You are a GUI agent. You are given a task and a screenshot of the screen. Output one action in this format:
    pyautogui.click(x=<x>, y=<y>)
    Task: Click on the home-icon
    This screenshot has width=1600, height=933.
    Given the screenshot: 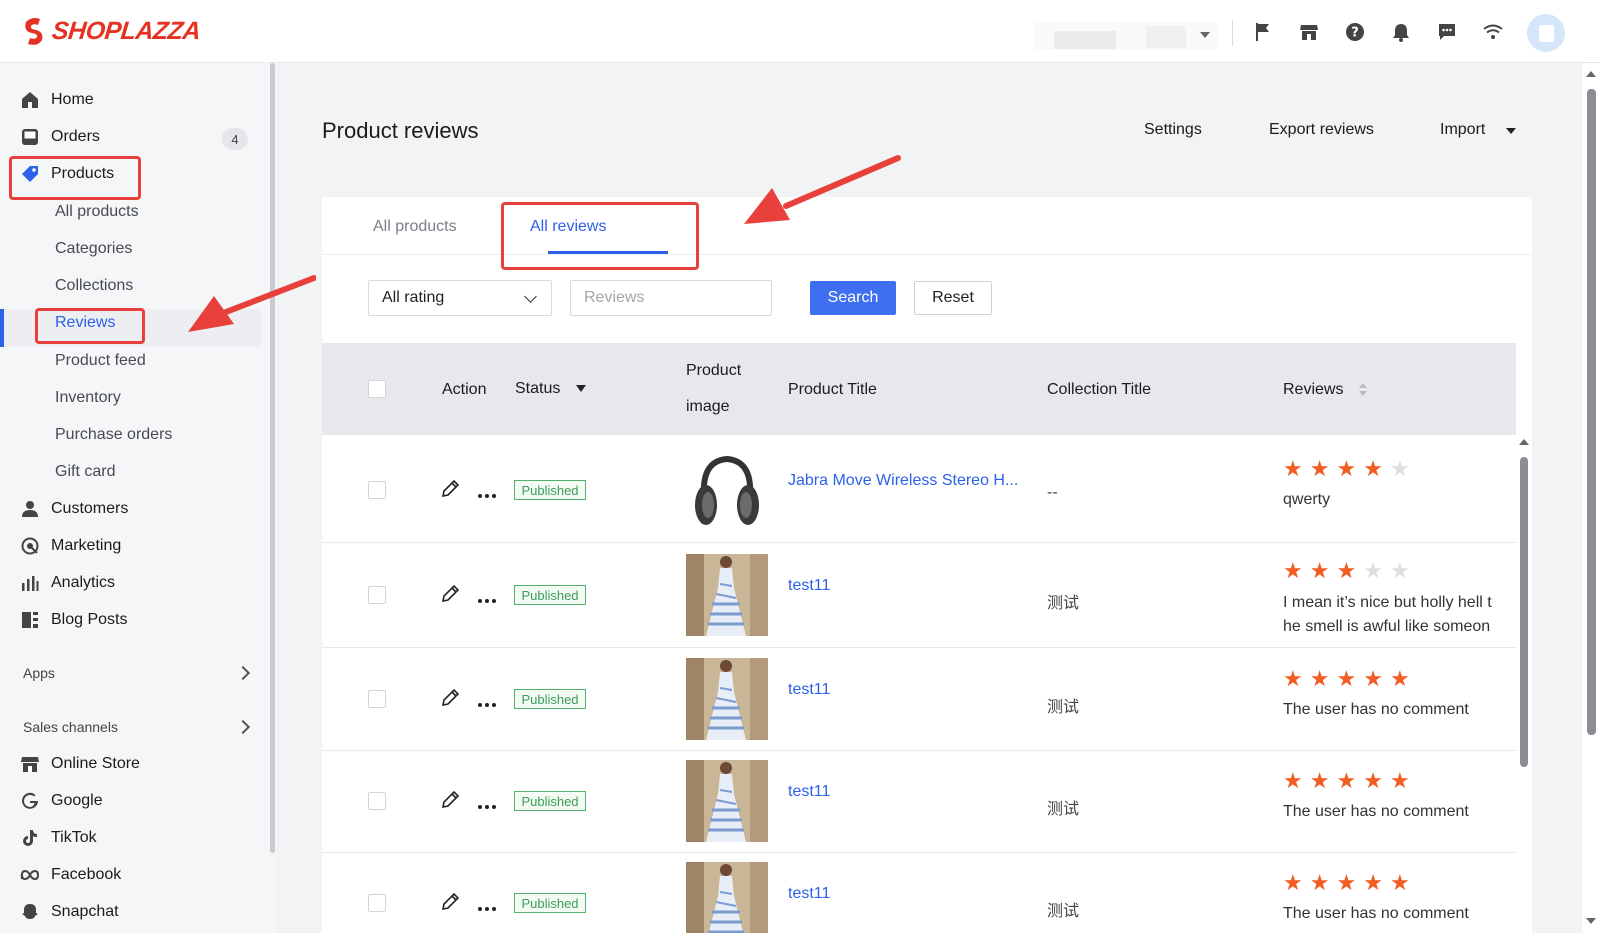 What is the action you would take?
    pyautogui.click(x=30, y=100)
    